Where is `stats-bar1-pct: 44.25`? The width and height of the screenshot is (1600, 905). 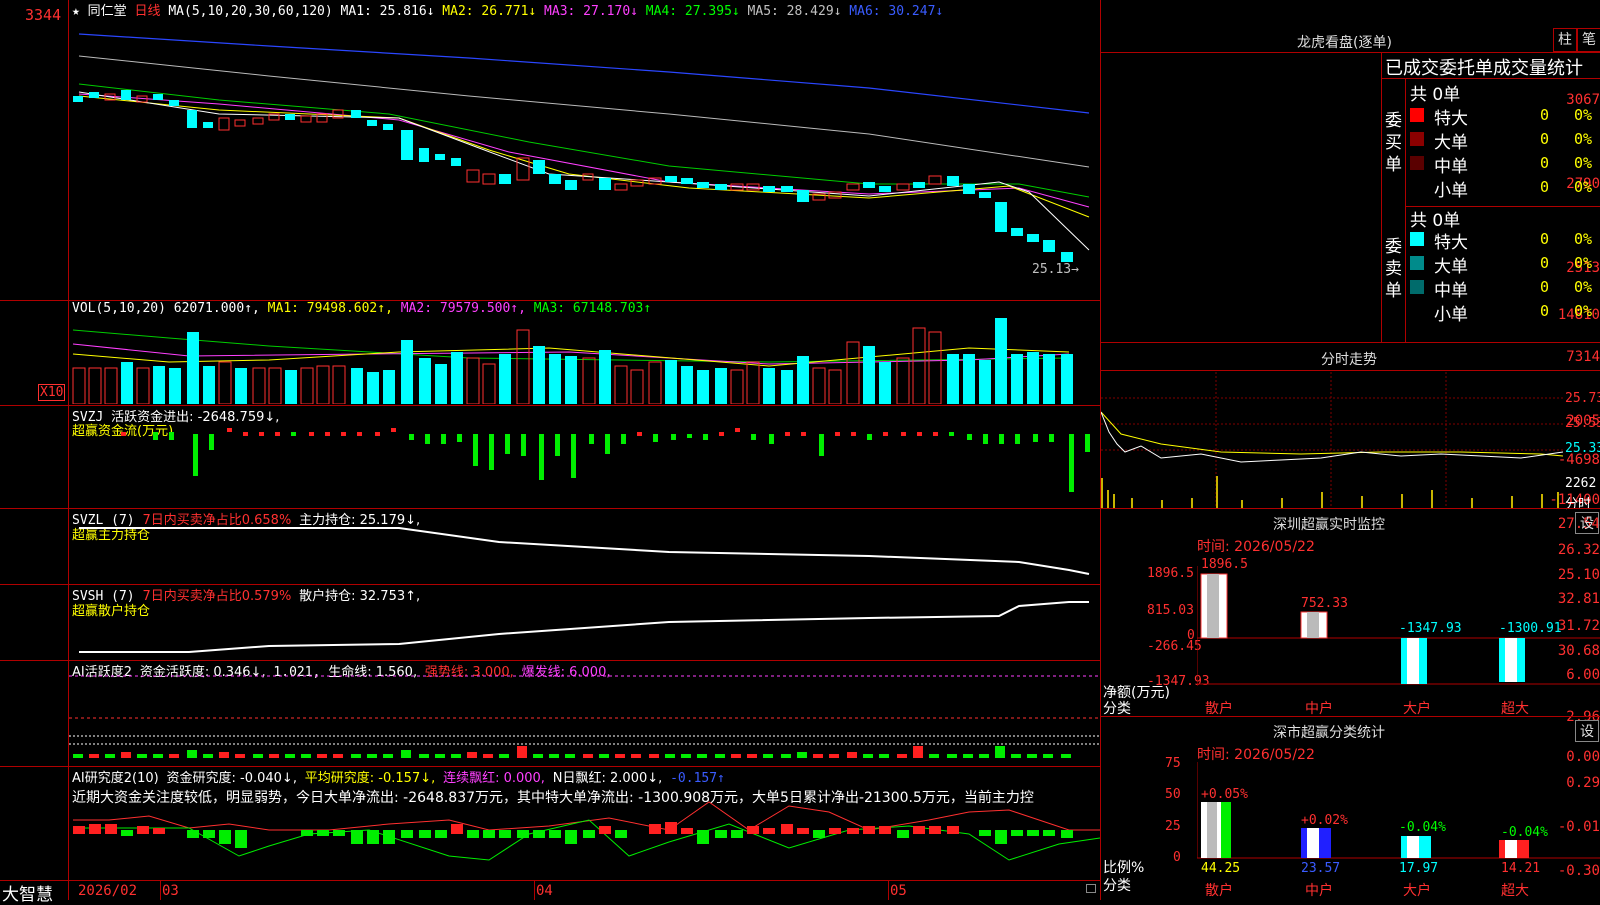 stats-bar1-pct: 44.25 is located at coordinates (1221, 868).